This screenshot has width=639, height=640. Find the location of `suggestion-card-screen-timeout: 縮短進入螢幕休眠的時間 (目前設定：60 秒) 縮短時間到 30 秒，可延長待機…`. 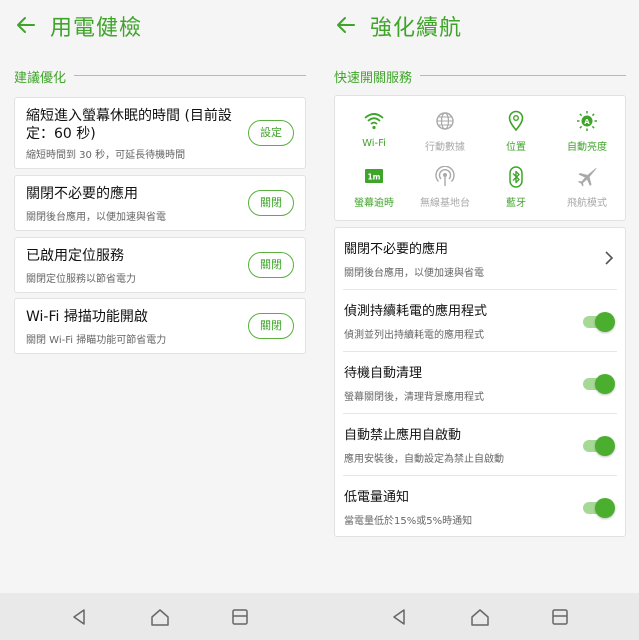

suggestion-card-screen-timeout: 縮短進入螢幕休眠的時間 (目前設定：60 秒) 縮短時間到 30 秒，可延長待機… is located at coordinates (160, 133).